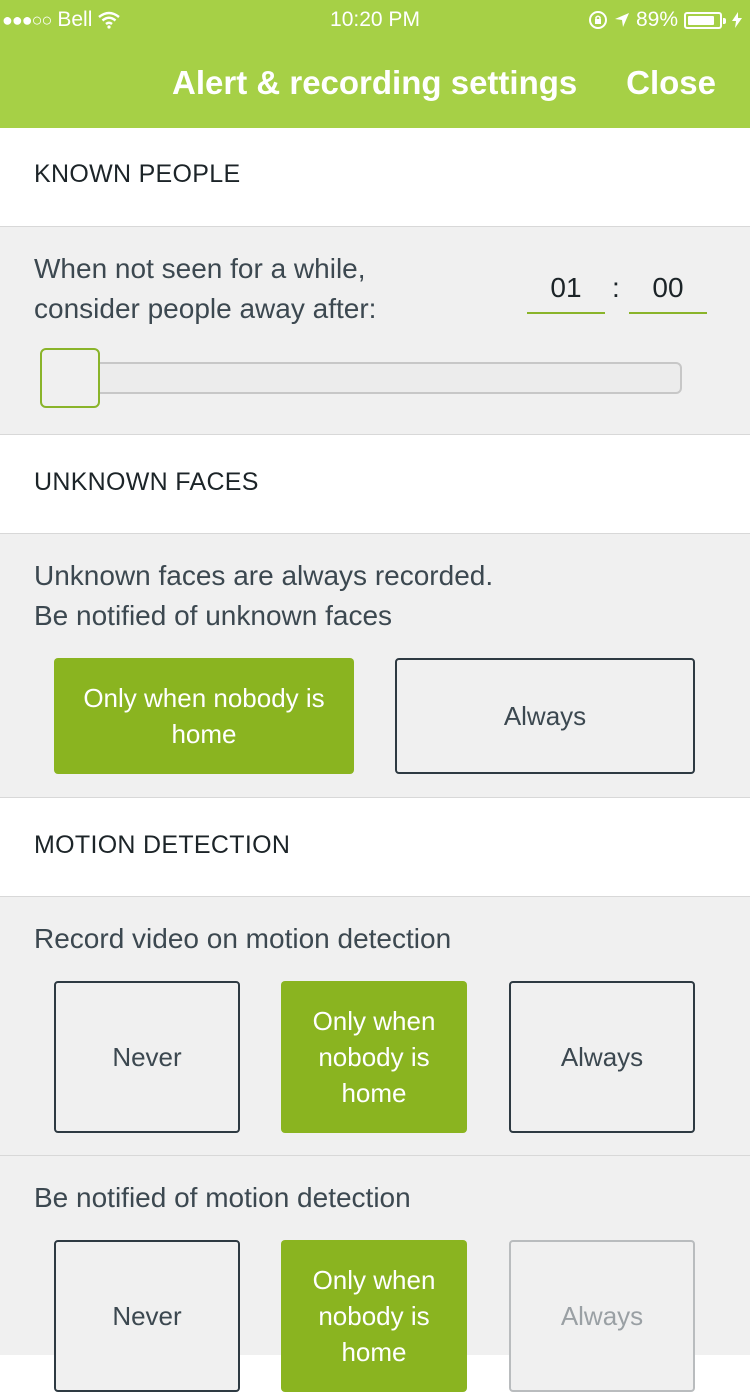 This screenshot has height=1392, width=750. What do you see at coordinates (205, 308) in the screenshot?
I see `away-description-line2: consider people away after:` at bounding box center [205, 308].